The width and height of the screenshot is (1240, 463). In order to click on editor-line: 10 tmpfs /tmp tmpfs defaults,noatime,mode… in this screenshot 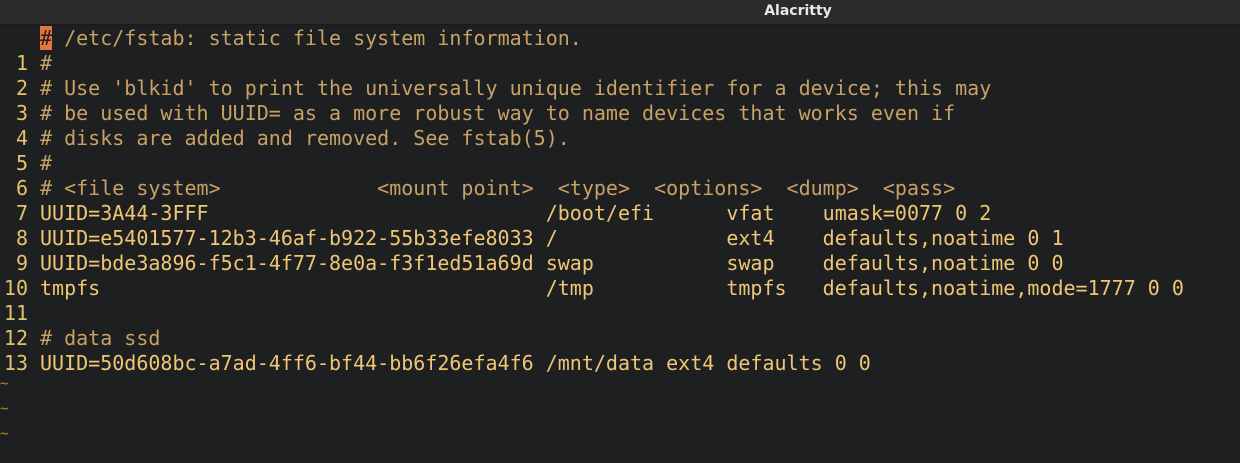, I will do `click(620, 288)`.